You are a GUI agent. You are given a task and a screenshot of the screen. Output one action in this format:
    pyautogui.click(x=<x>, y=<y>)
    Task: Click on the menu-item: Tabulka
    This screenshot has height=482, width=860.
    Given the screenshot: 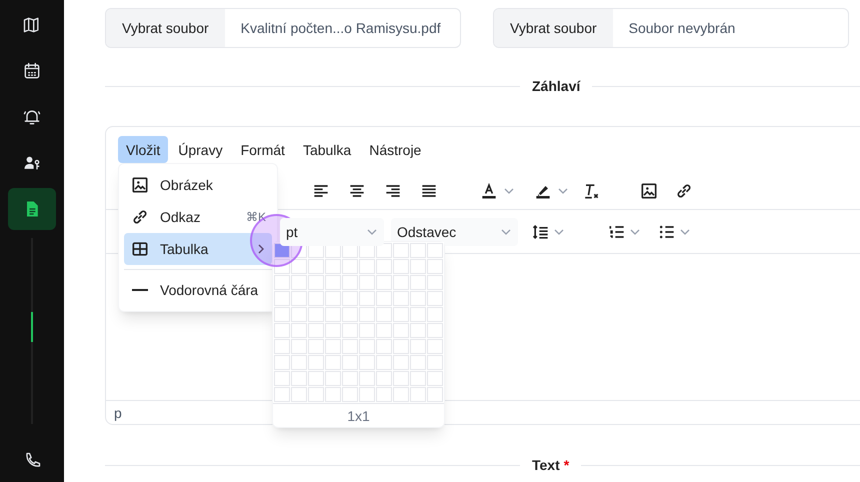 What is the action you would take?
    pyautogui.click(x=198, y=249)
    